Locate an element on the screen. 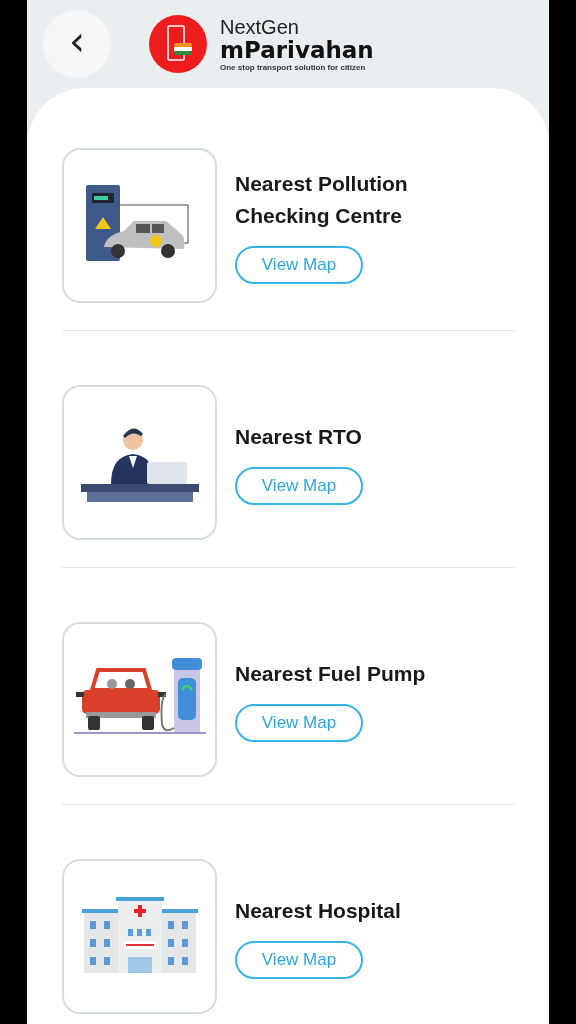  back-button: ‹ is located at coordinates (77, 44).